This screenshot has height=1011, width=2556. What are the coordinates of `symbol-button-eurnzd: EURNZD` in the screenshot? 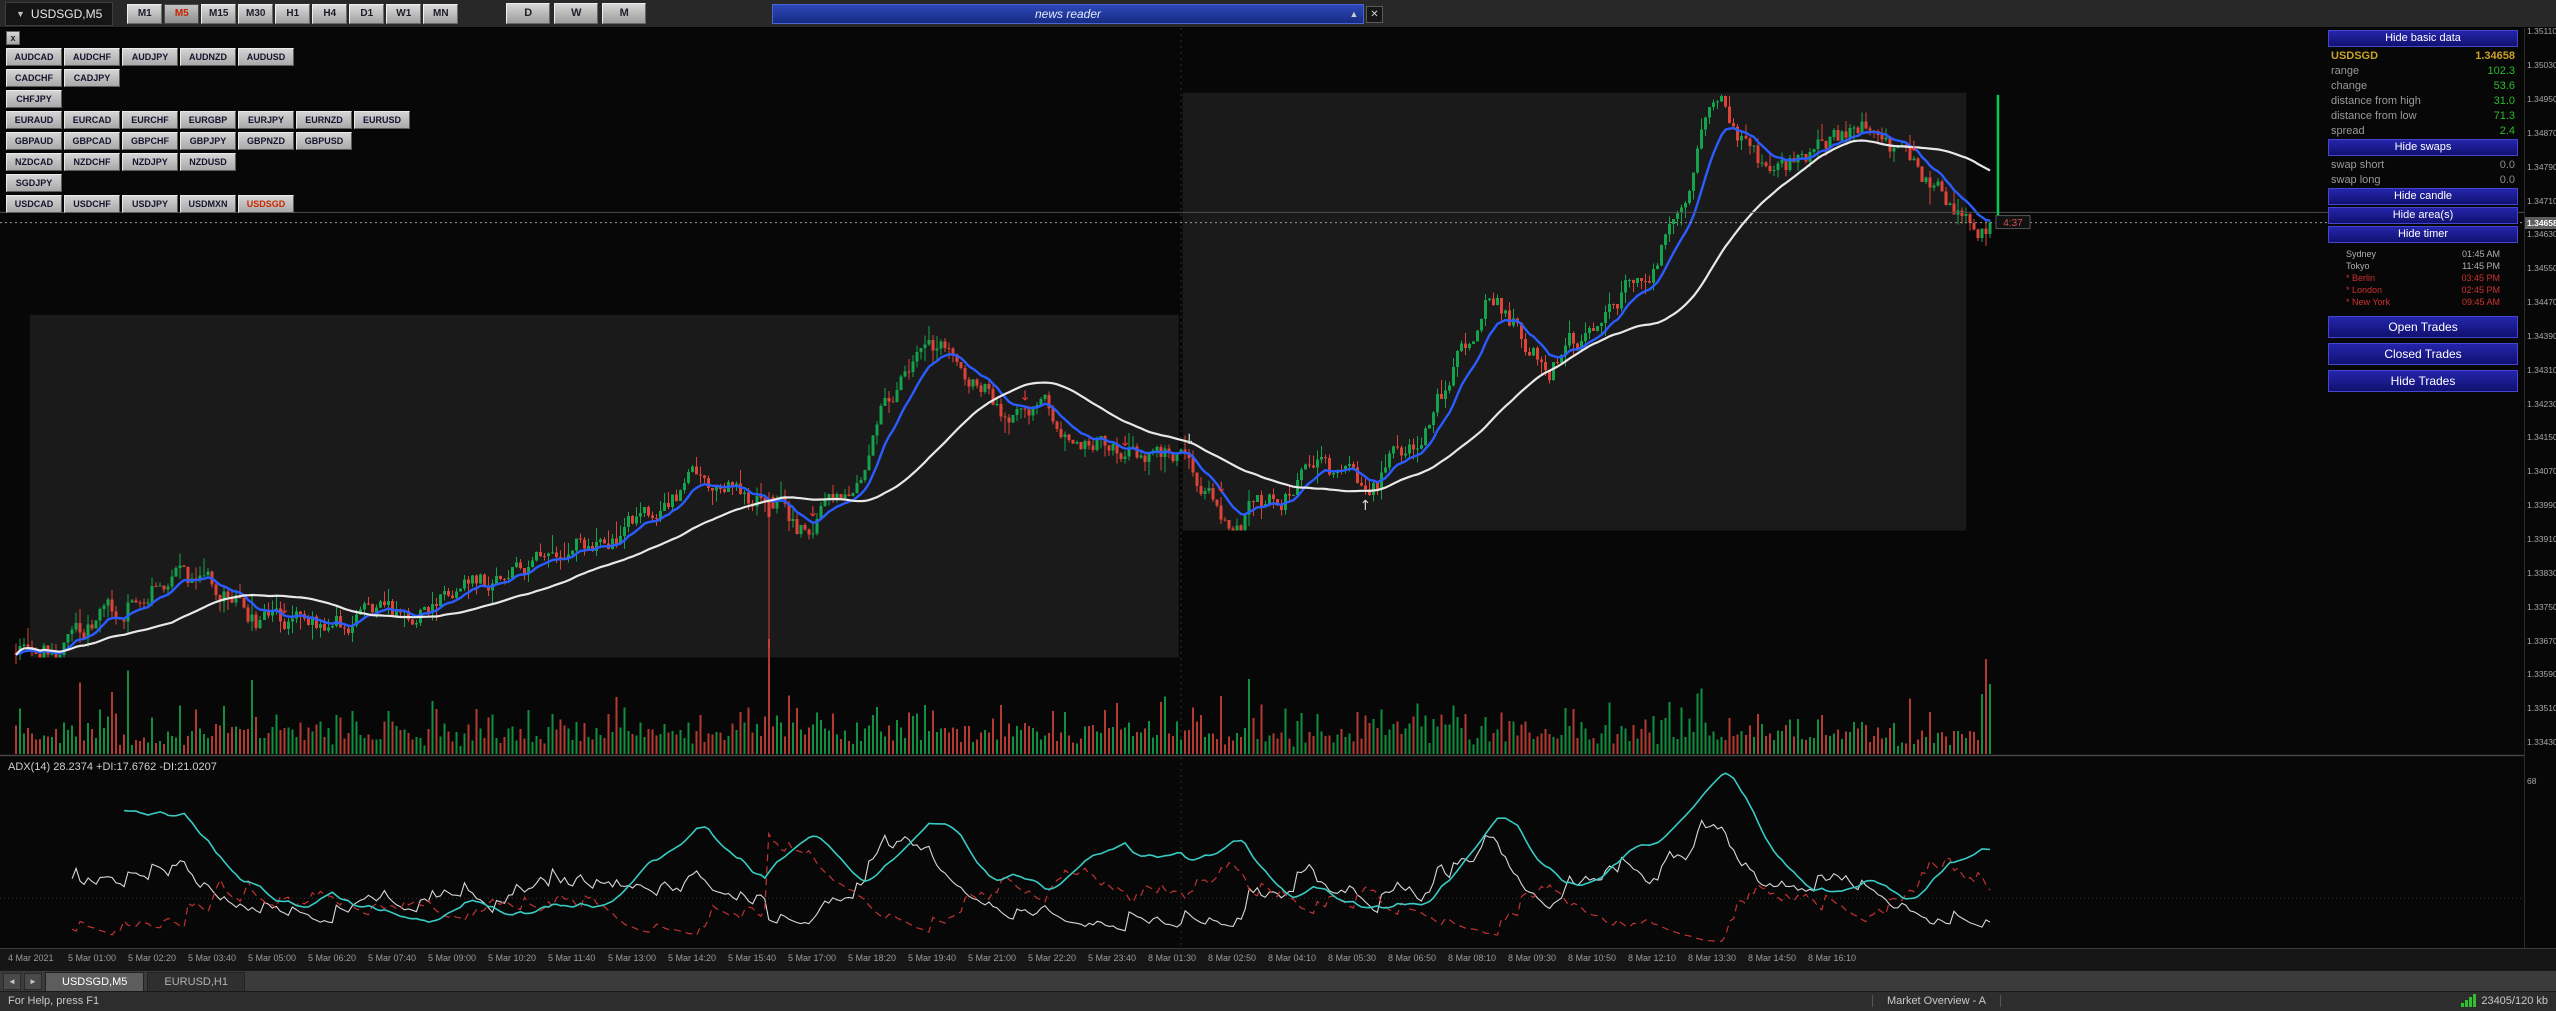 It's located at (324, 120).